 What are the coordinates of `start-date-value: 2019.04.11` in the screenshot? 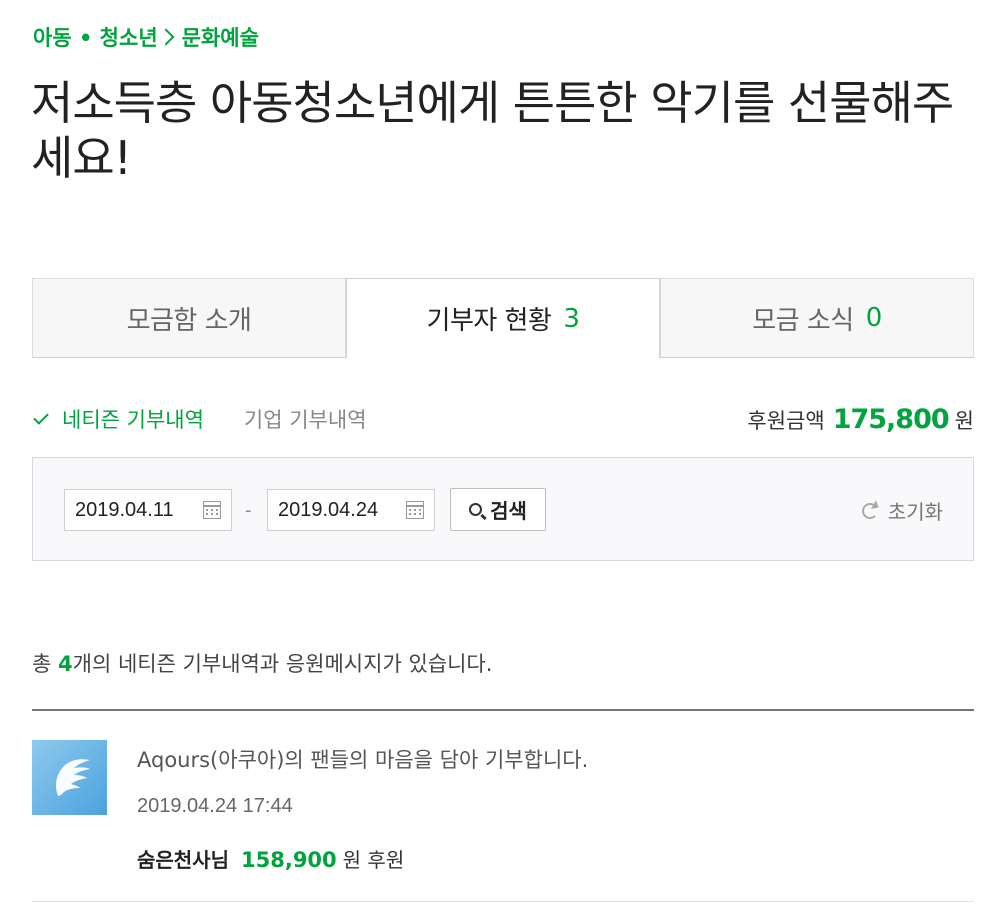 It's located at (124, 509).